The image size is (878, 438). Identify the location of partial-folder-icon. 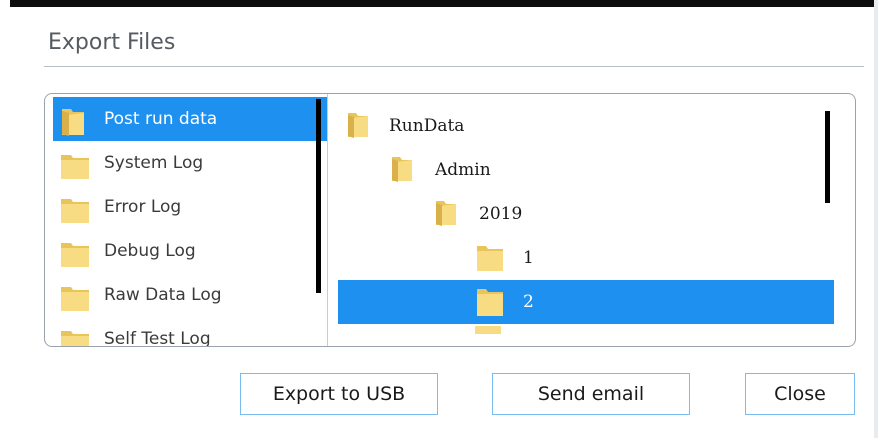
(488, 330).